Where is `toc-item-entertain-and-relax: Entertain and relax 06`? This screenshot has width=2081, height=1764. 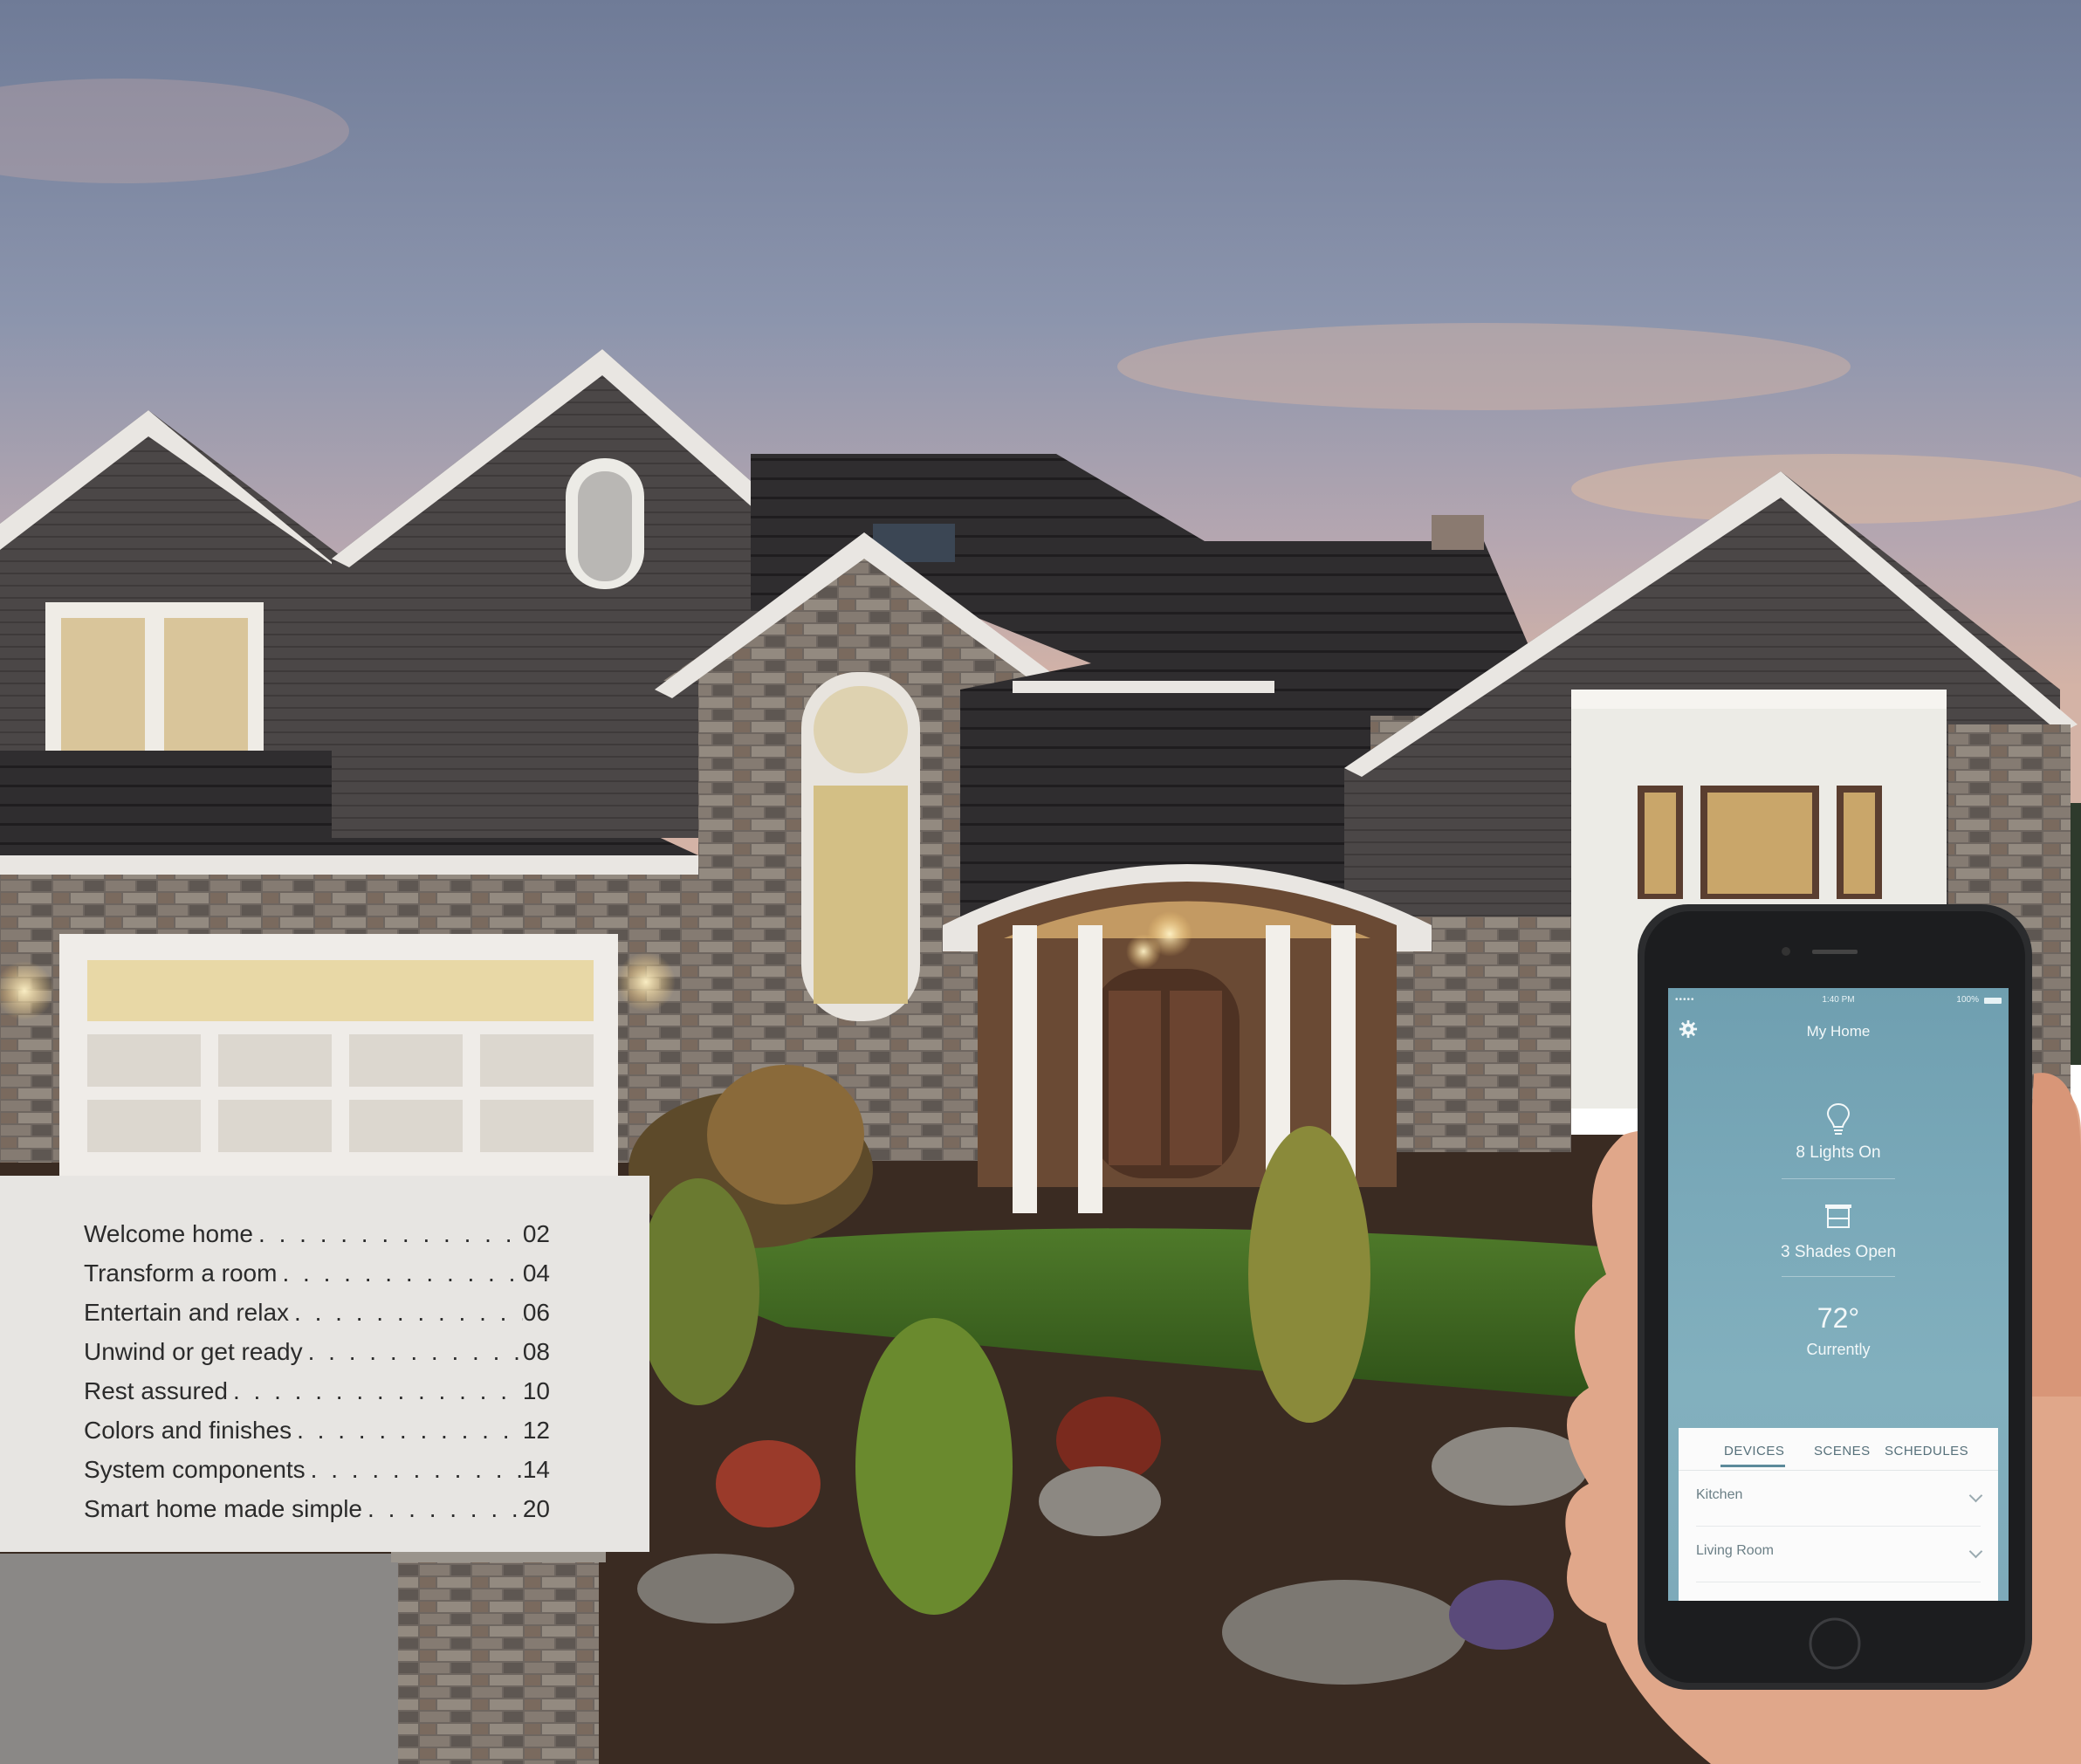
toc-item-entertain-and-relax: Entertain and relax 06 is located at coordinates (317, 1307).